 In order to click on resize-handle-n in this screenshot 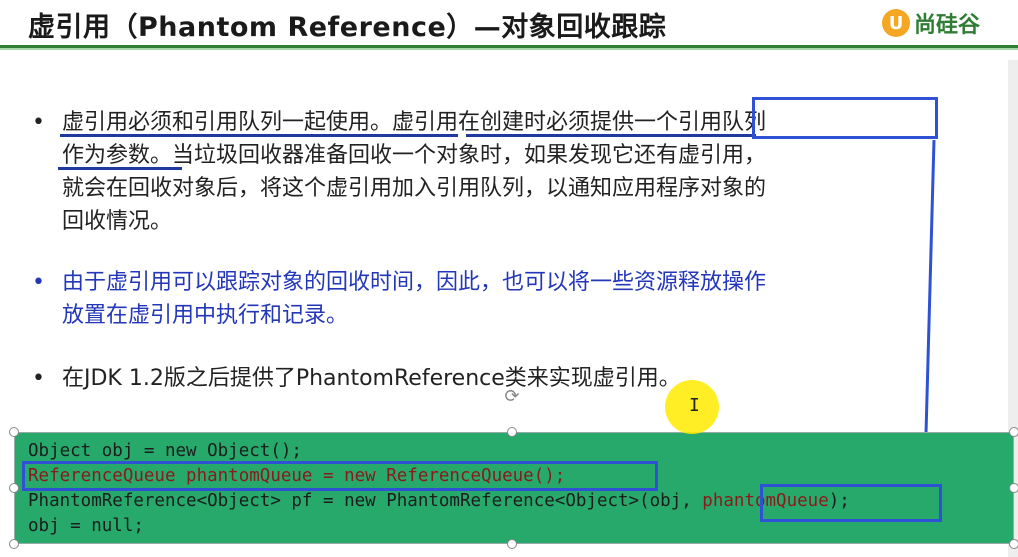, I will do `click(512, 432)`.